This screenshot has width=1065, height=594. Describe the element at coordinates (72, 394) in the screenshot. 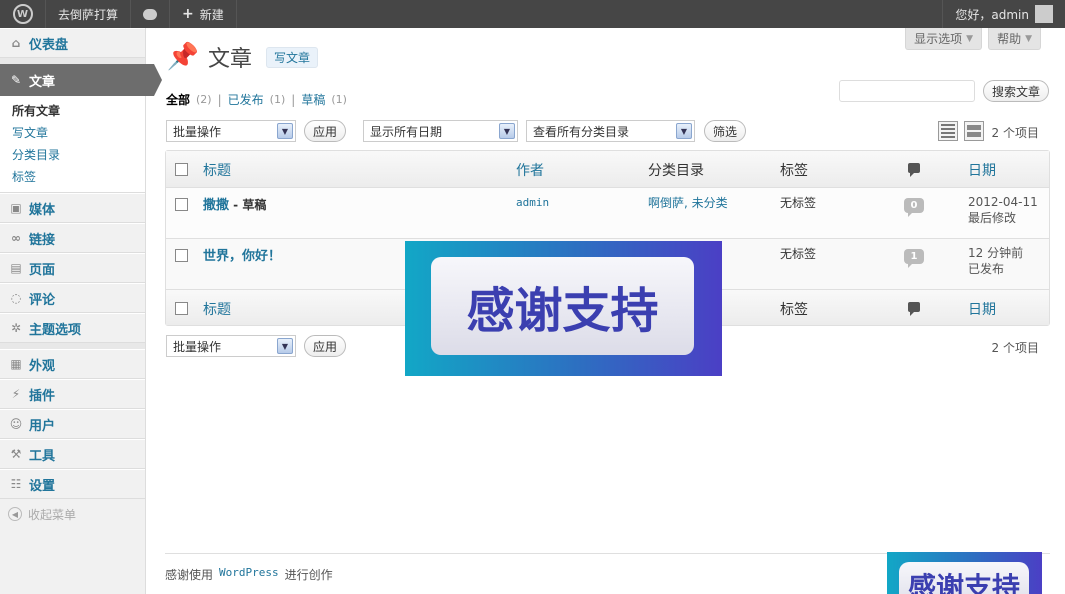

I see `menu-item-plugins: ⚡ 插件` at that location.